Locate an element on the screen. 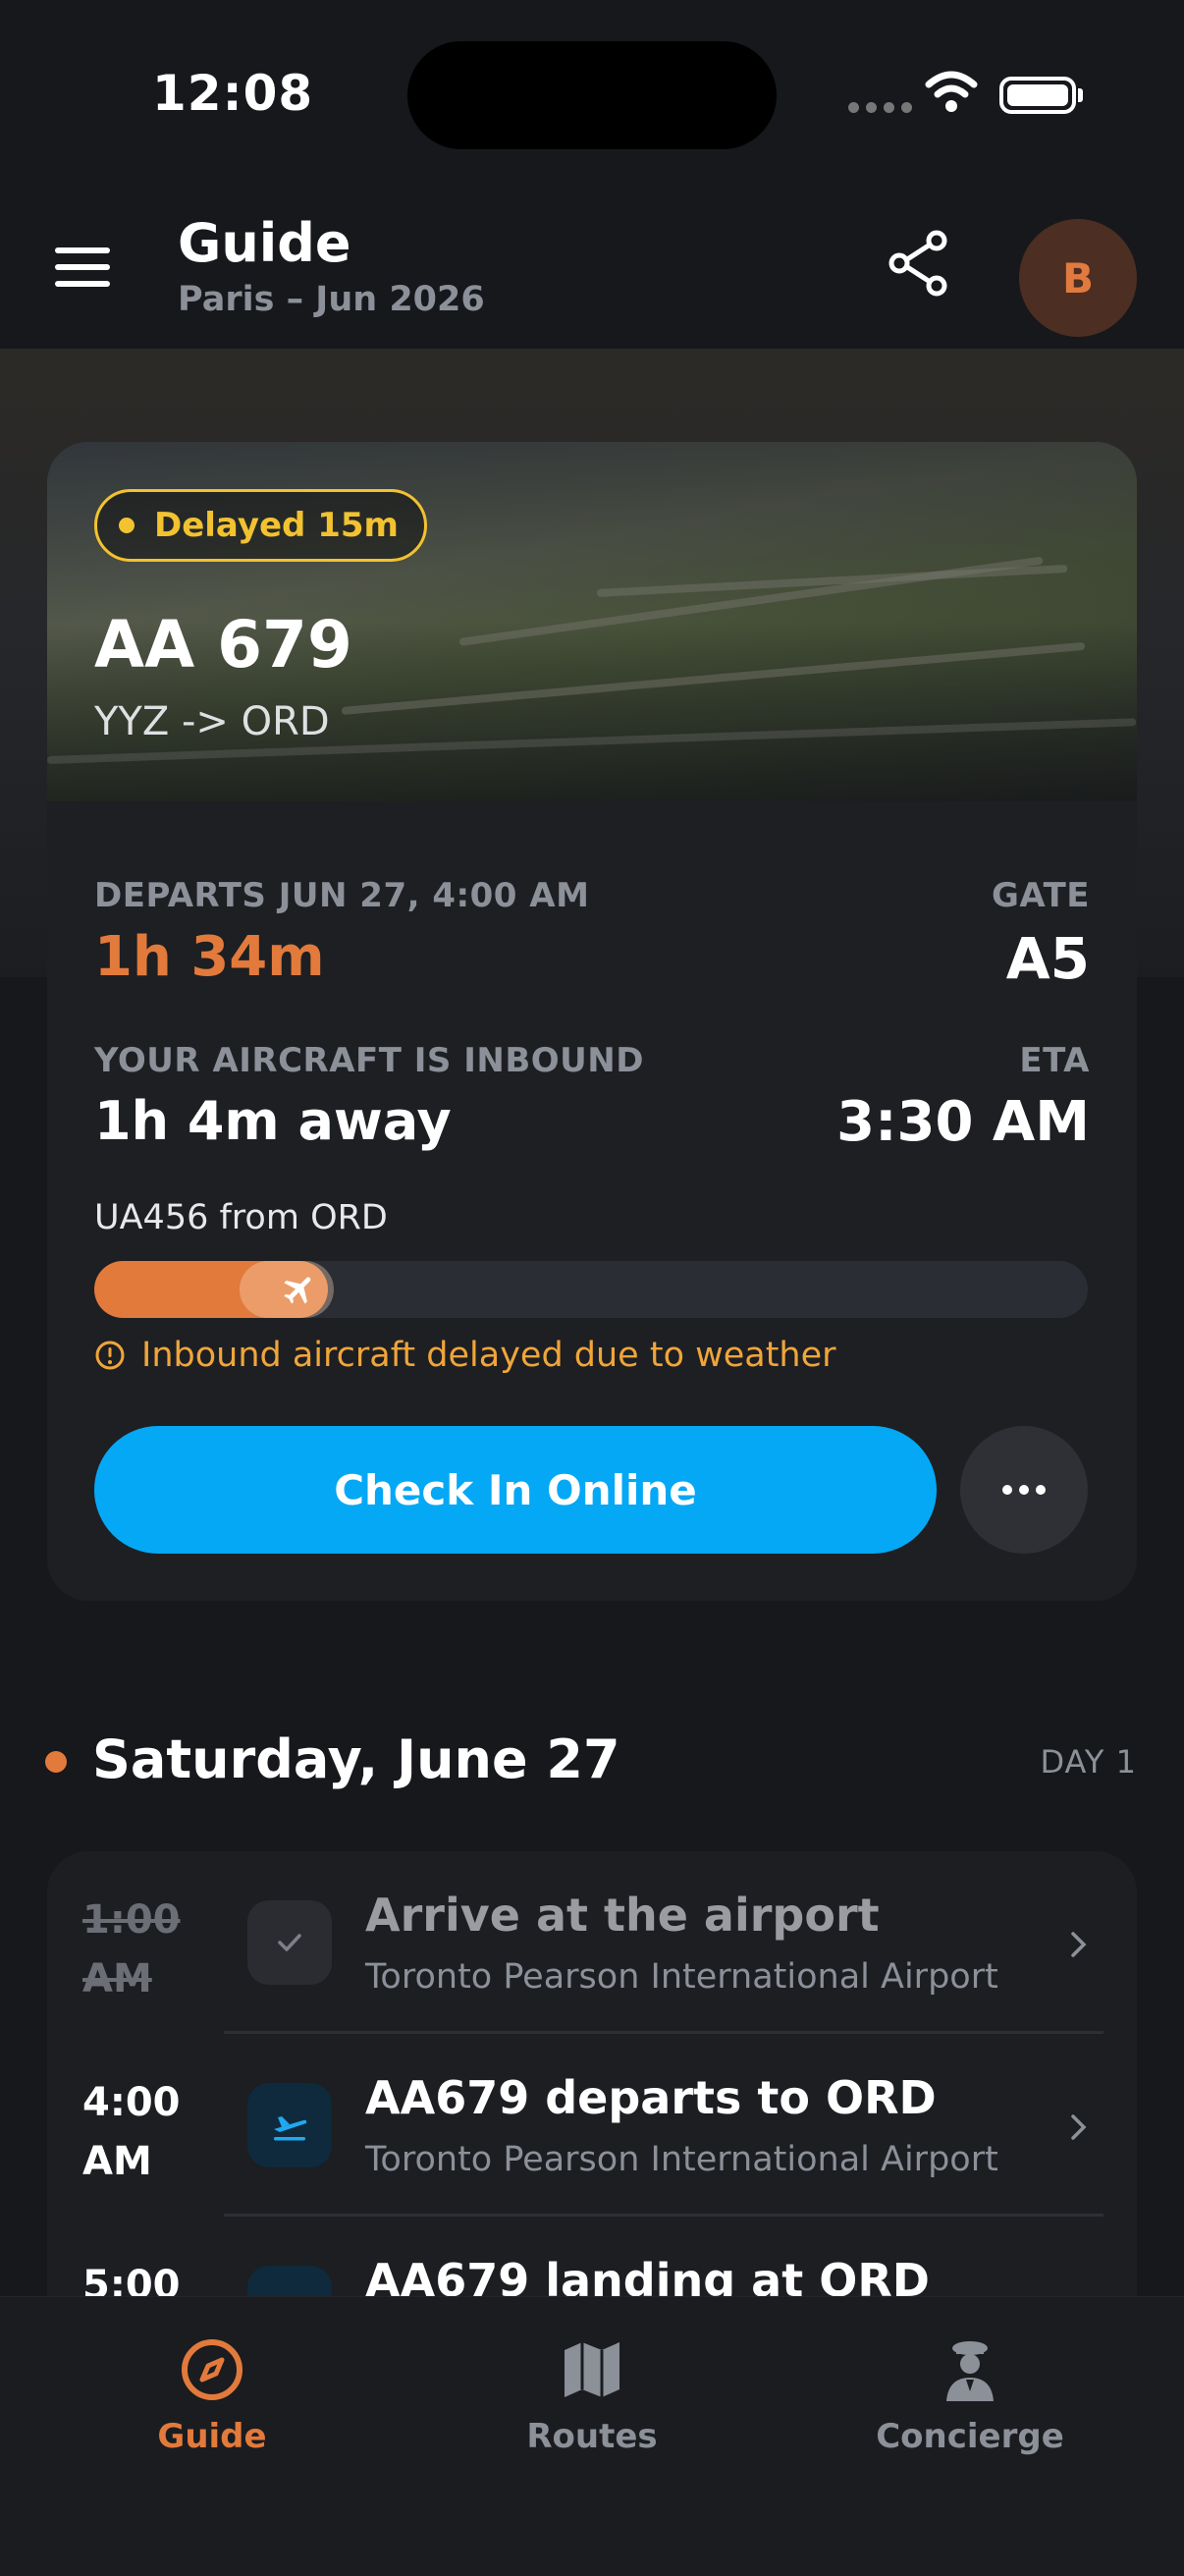 The image size is (1184, 2576). menu-icon is located at coordinates (82, 267).